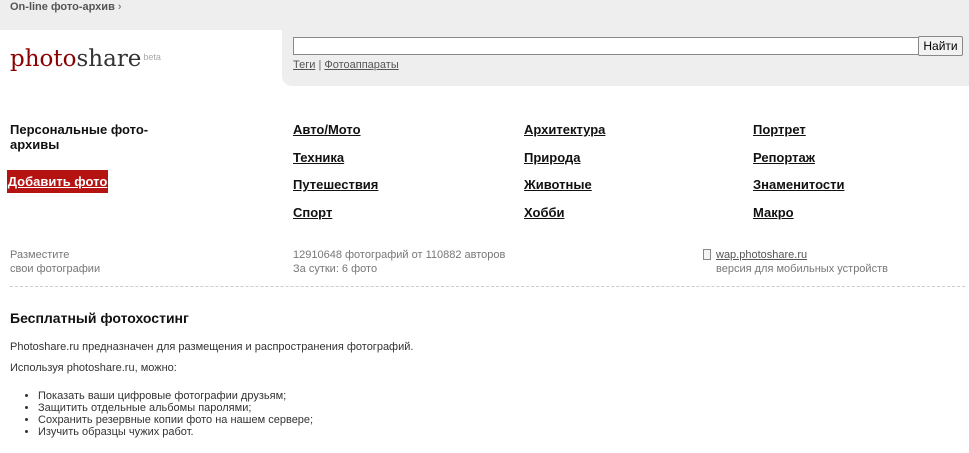 This screenshot has height=453, width=969. What do you see at coordinates (57, 181) in the screenshot?
I see `add-photo-button: Добавить фото` at bounding box center [57, 181].